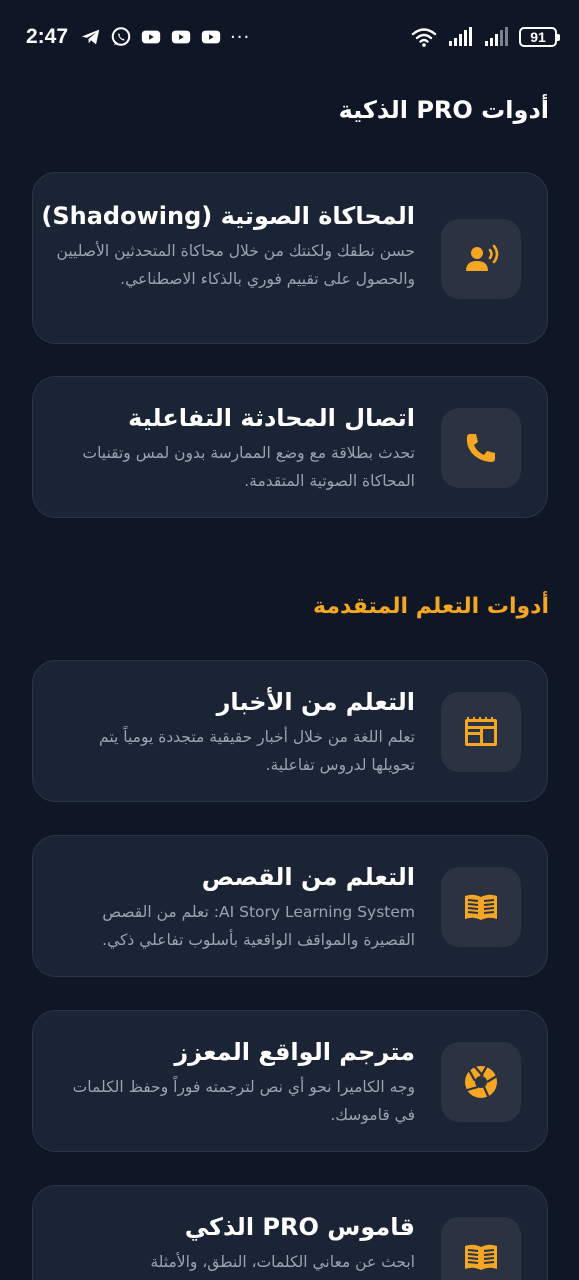 This screenshot has height=1280, width=579. Describe the element at coordinates (138, 37) in the screenshot. I see `status-bar-left: 2:47 ···` at that location.